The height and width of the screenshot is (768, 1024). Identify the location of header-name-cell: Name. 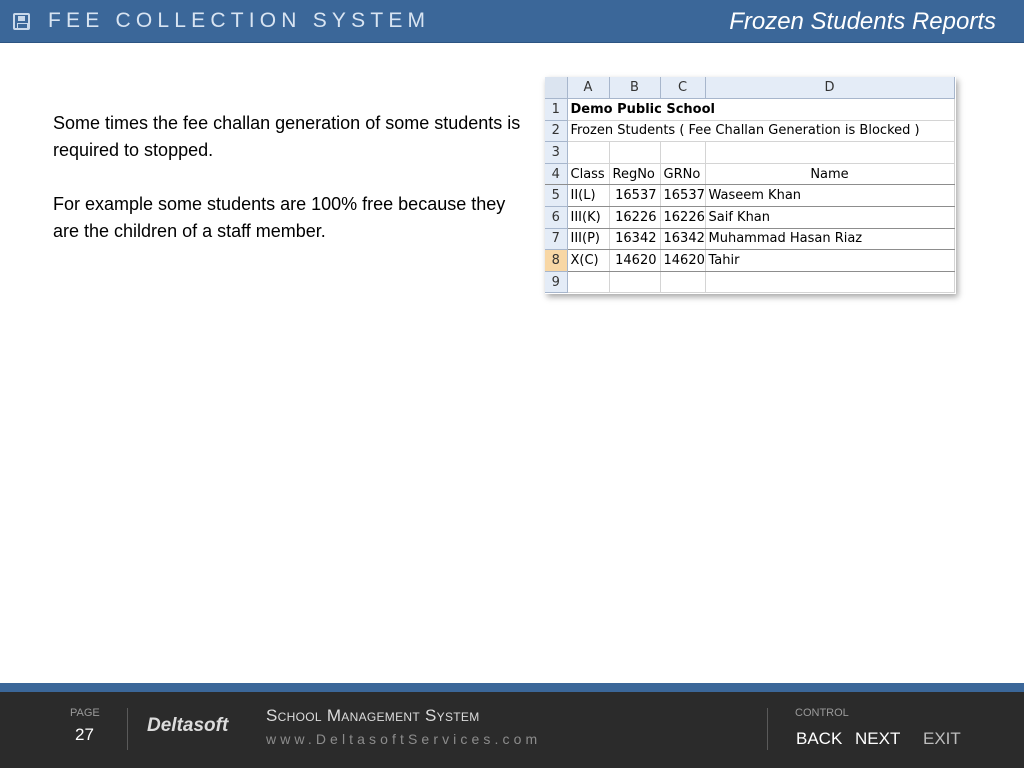
(830, 174).